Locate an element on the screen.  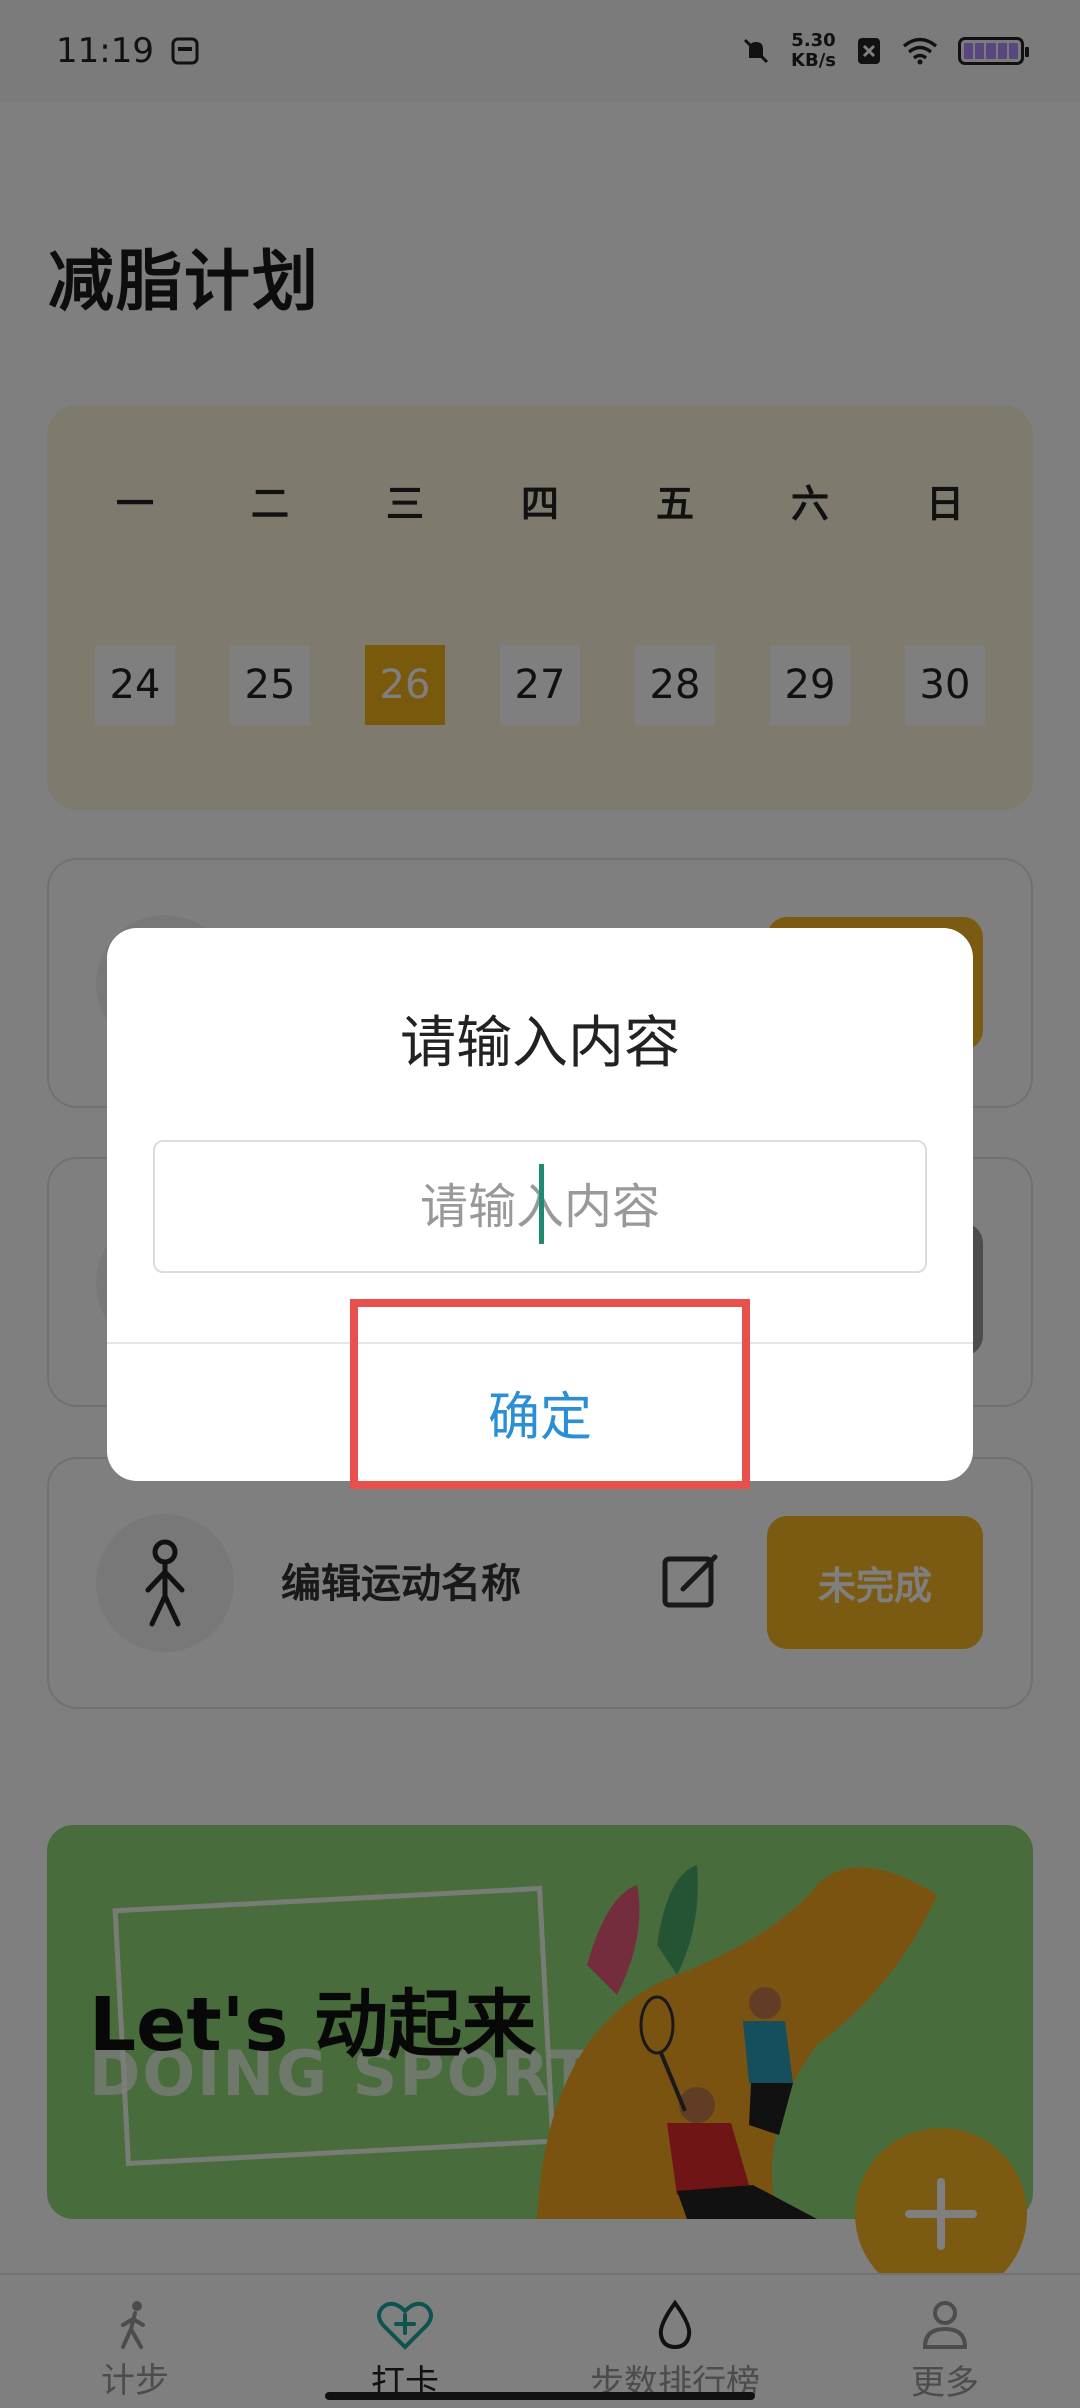
dialog-title: 请输入内容 is located at coordinates (540, 1043).